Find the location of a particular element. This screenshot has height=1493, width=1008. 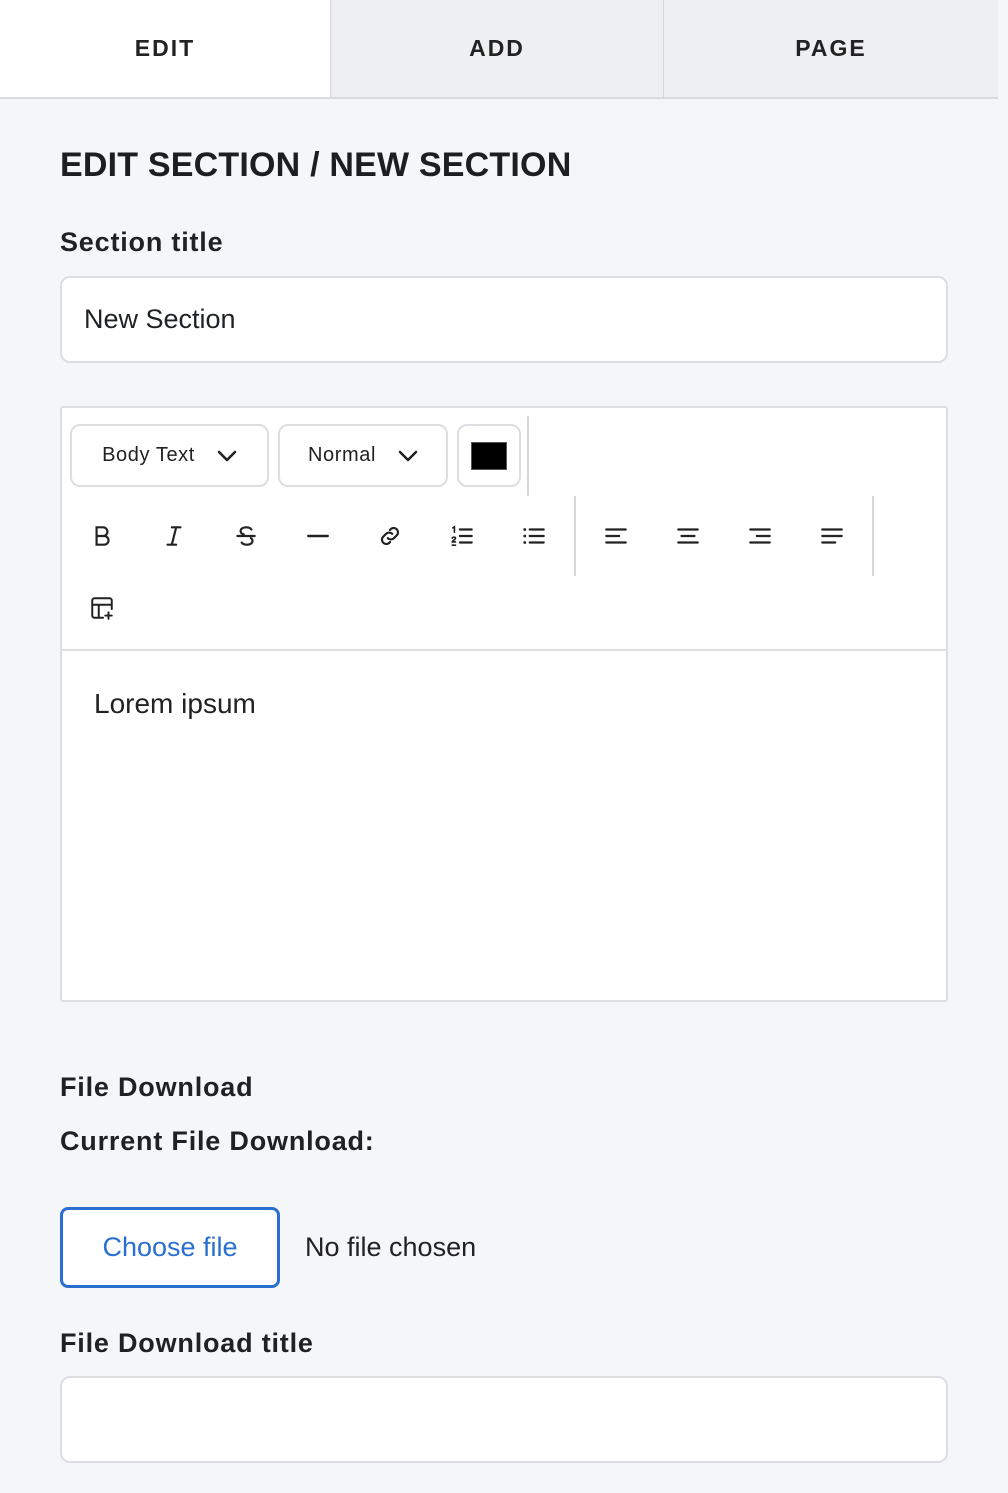

text-color-button is located at coordinates (489, 455).